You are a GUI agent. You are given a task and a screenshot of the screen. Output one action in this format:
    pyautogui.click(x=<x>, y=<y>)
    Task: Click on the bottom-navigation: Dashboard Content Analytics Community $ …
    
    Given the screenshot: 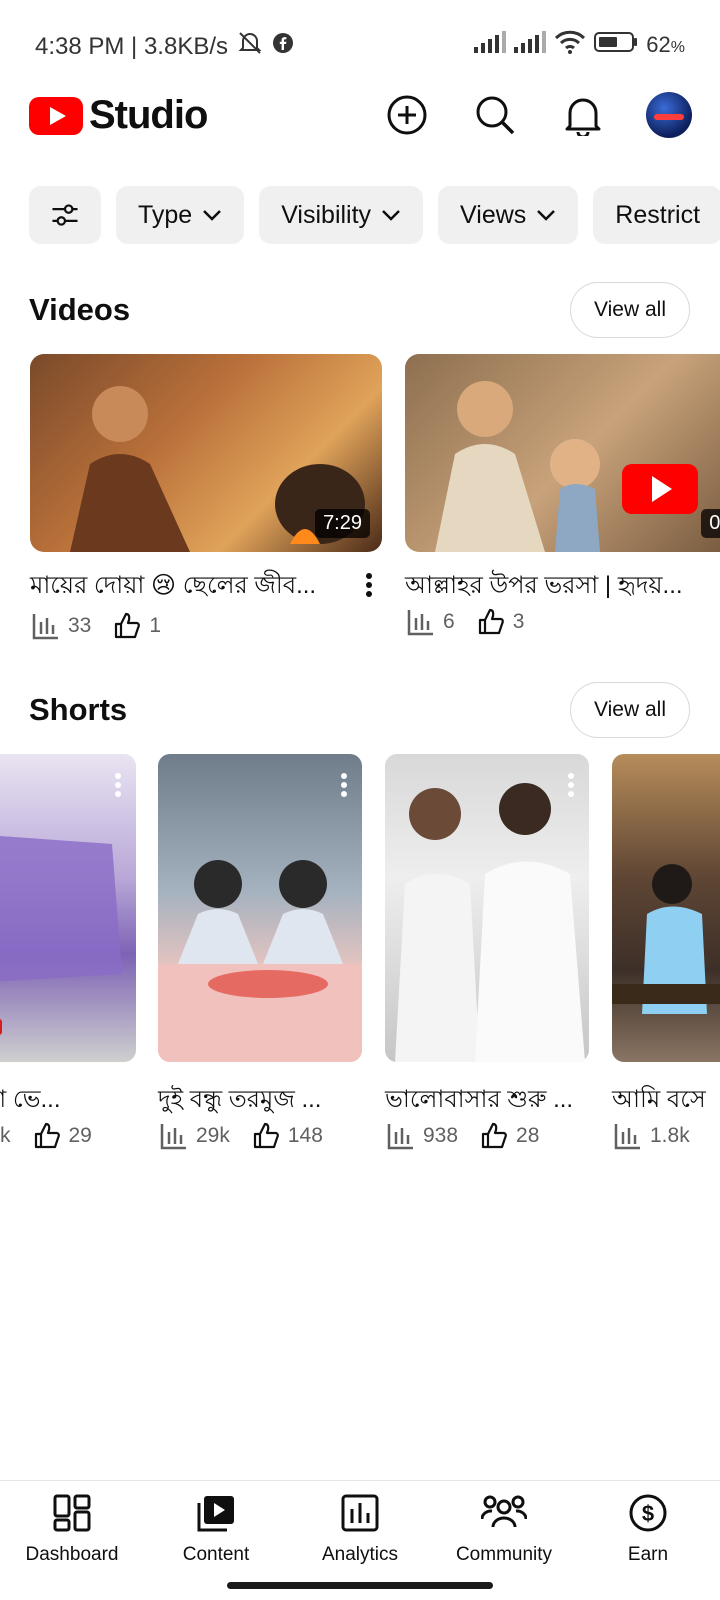 What is the action you would take?
    pyautogui.click(x=360, y=1540)
    